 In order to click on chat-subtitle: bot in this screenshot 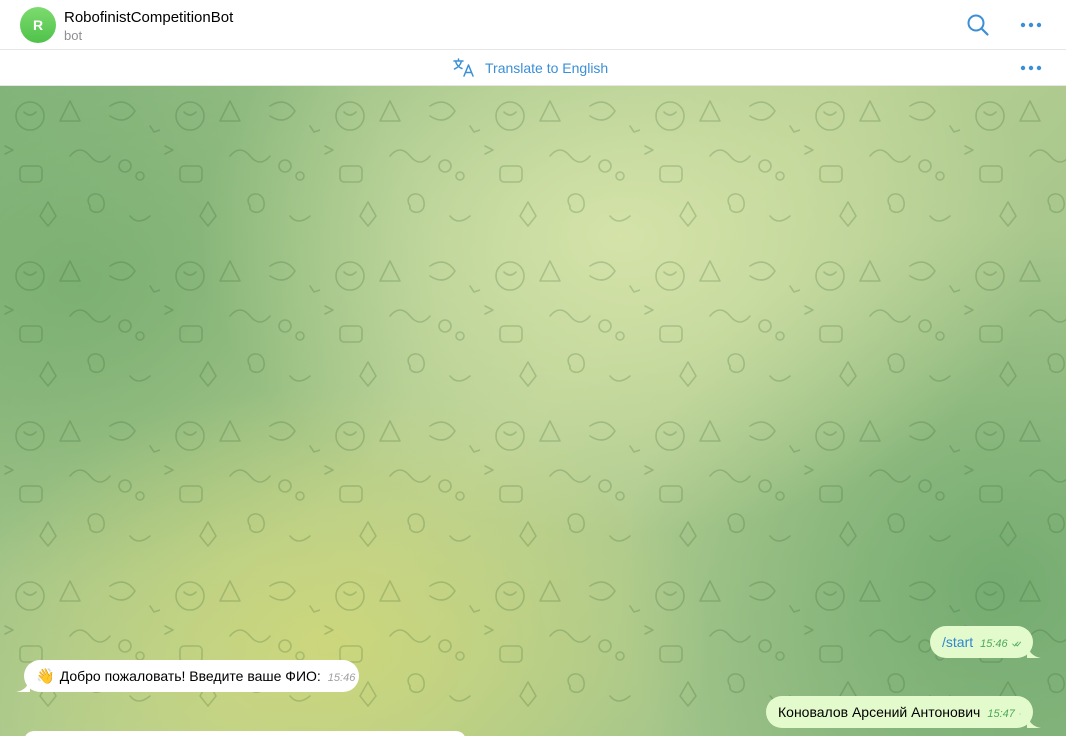, I will do `click(73, 35)`.